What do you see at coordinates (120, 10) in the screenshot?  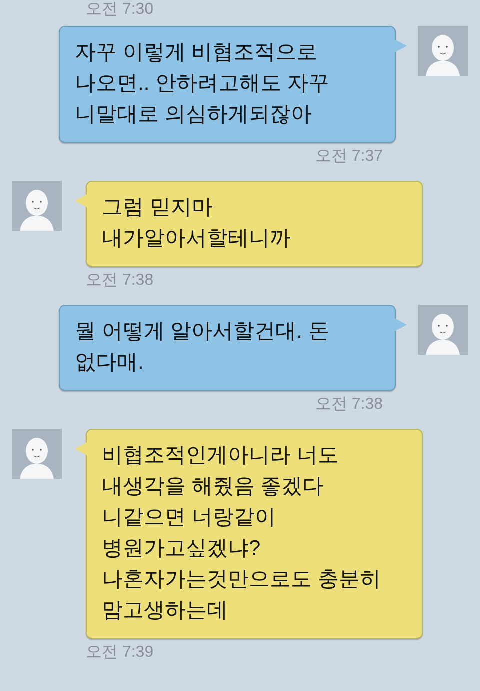 I see `timestamp: 오전 7:30` at bounding box center [120, 10].